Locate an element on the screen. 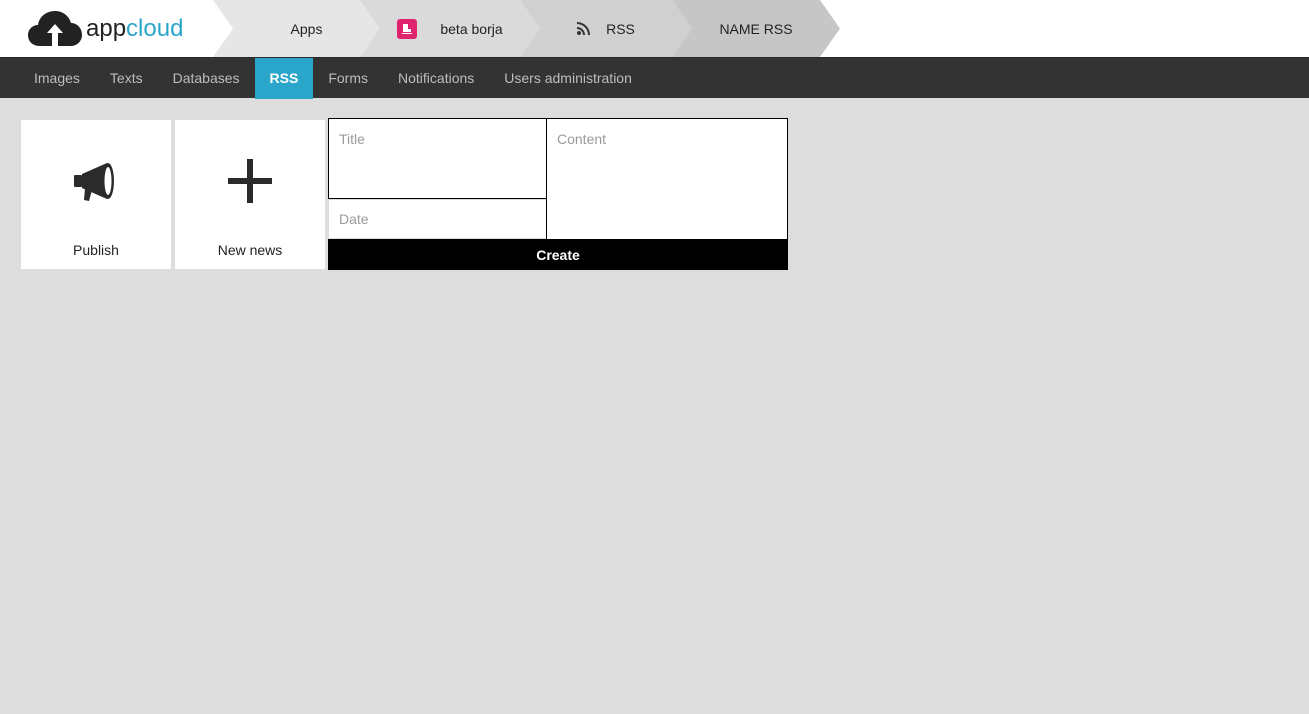 The image size is (1309, 714). logo-text-cloud: cloud is located at coordinates (155, 28).